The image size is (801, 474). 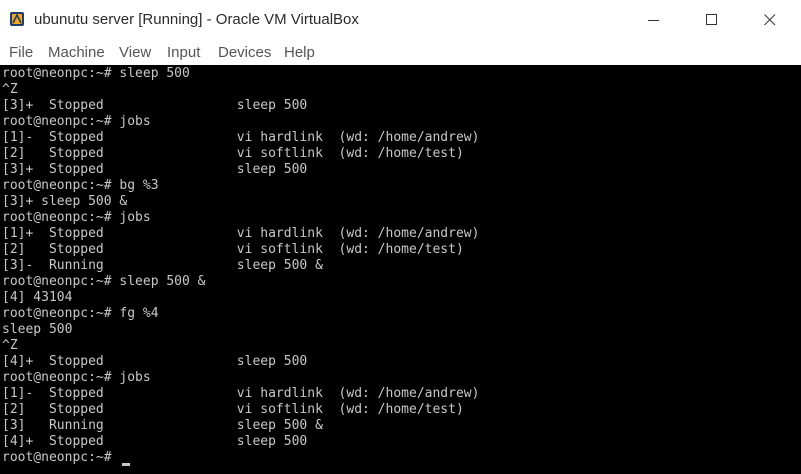 What do you see at coordinates (57, 458) in the screenshot?
I see `terminal-prompt: root@neonpc:~#` at bounding box center [57, 458].